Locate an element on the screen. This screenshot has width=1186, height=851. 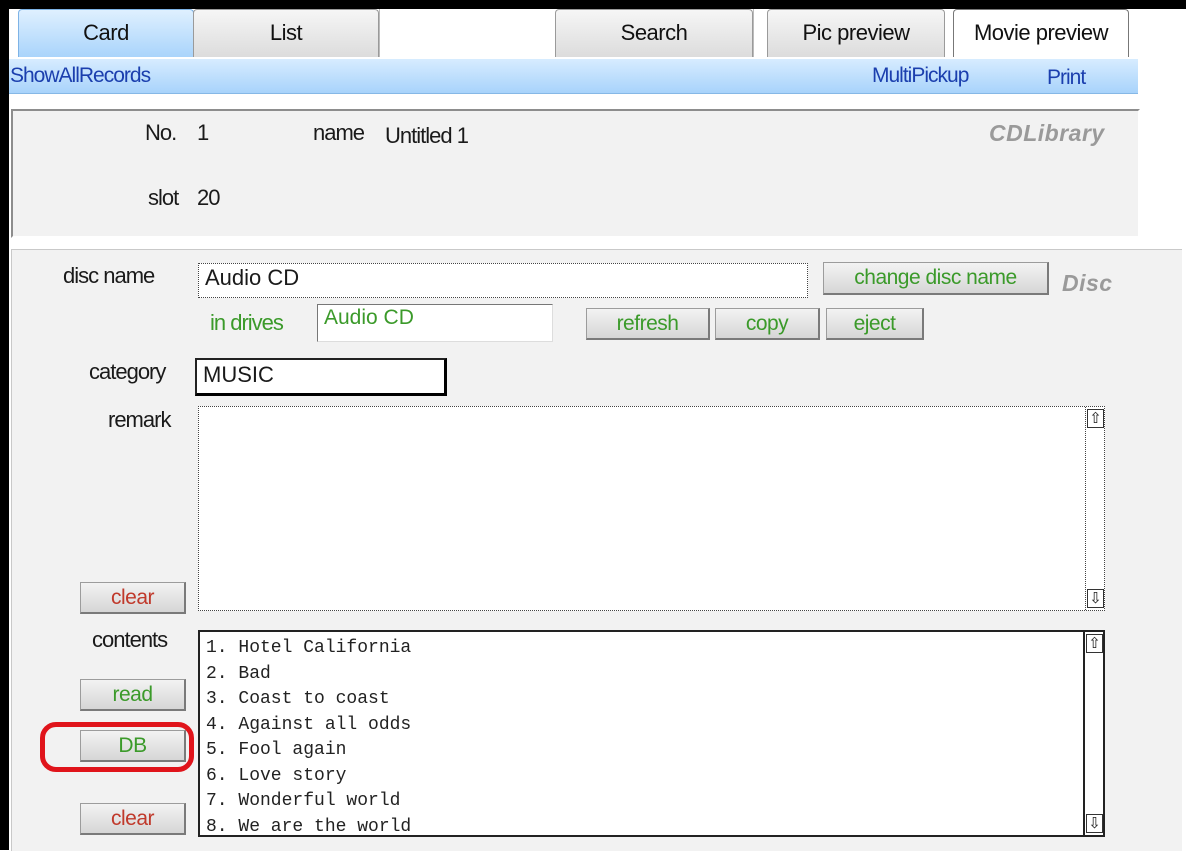
remark-label: remark is located at coordinates (139, 419).